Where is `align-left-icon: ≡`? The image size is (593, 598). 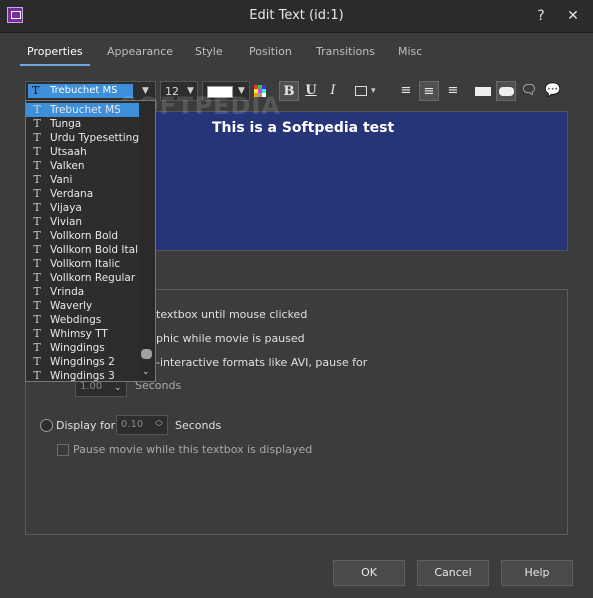 align-left-icon: ≡ is located at coordinates (406, 90).